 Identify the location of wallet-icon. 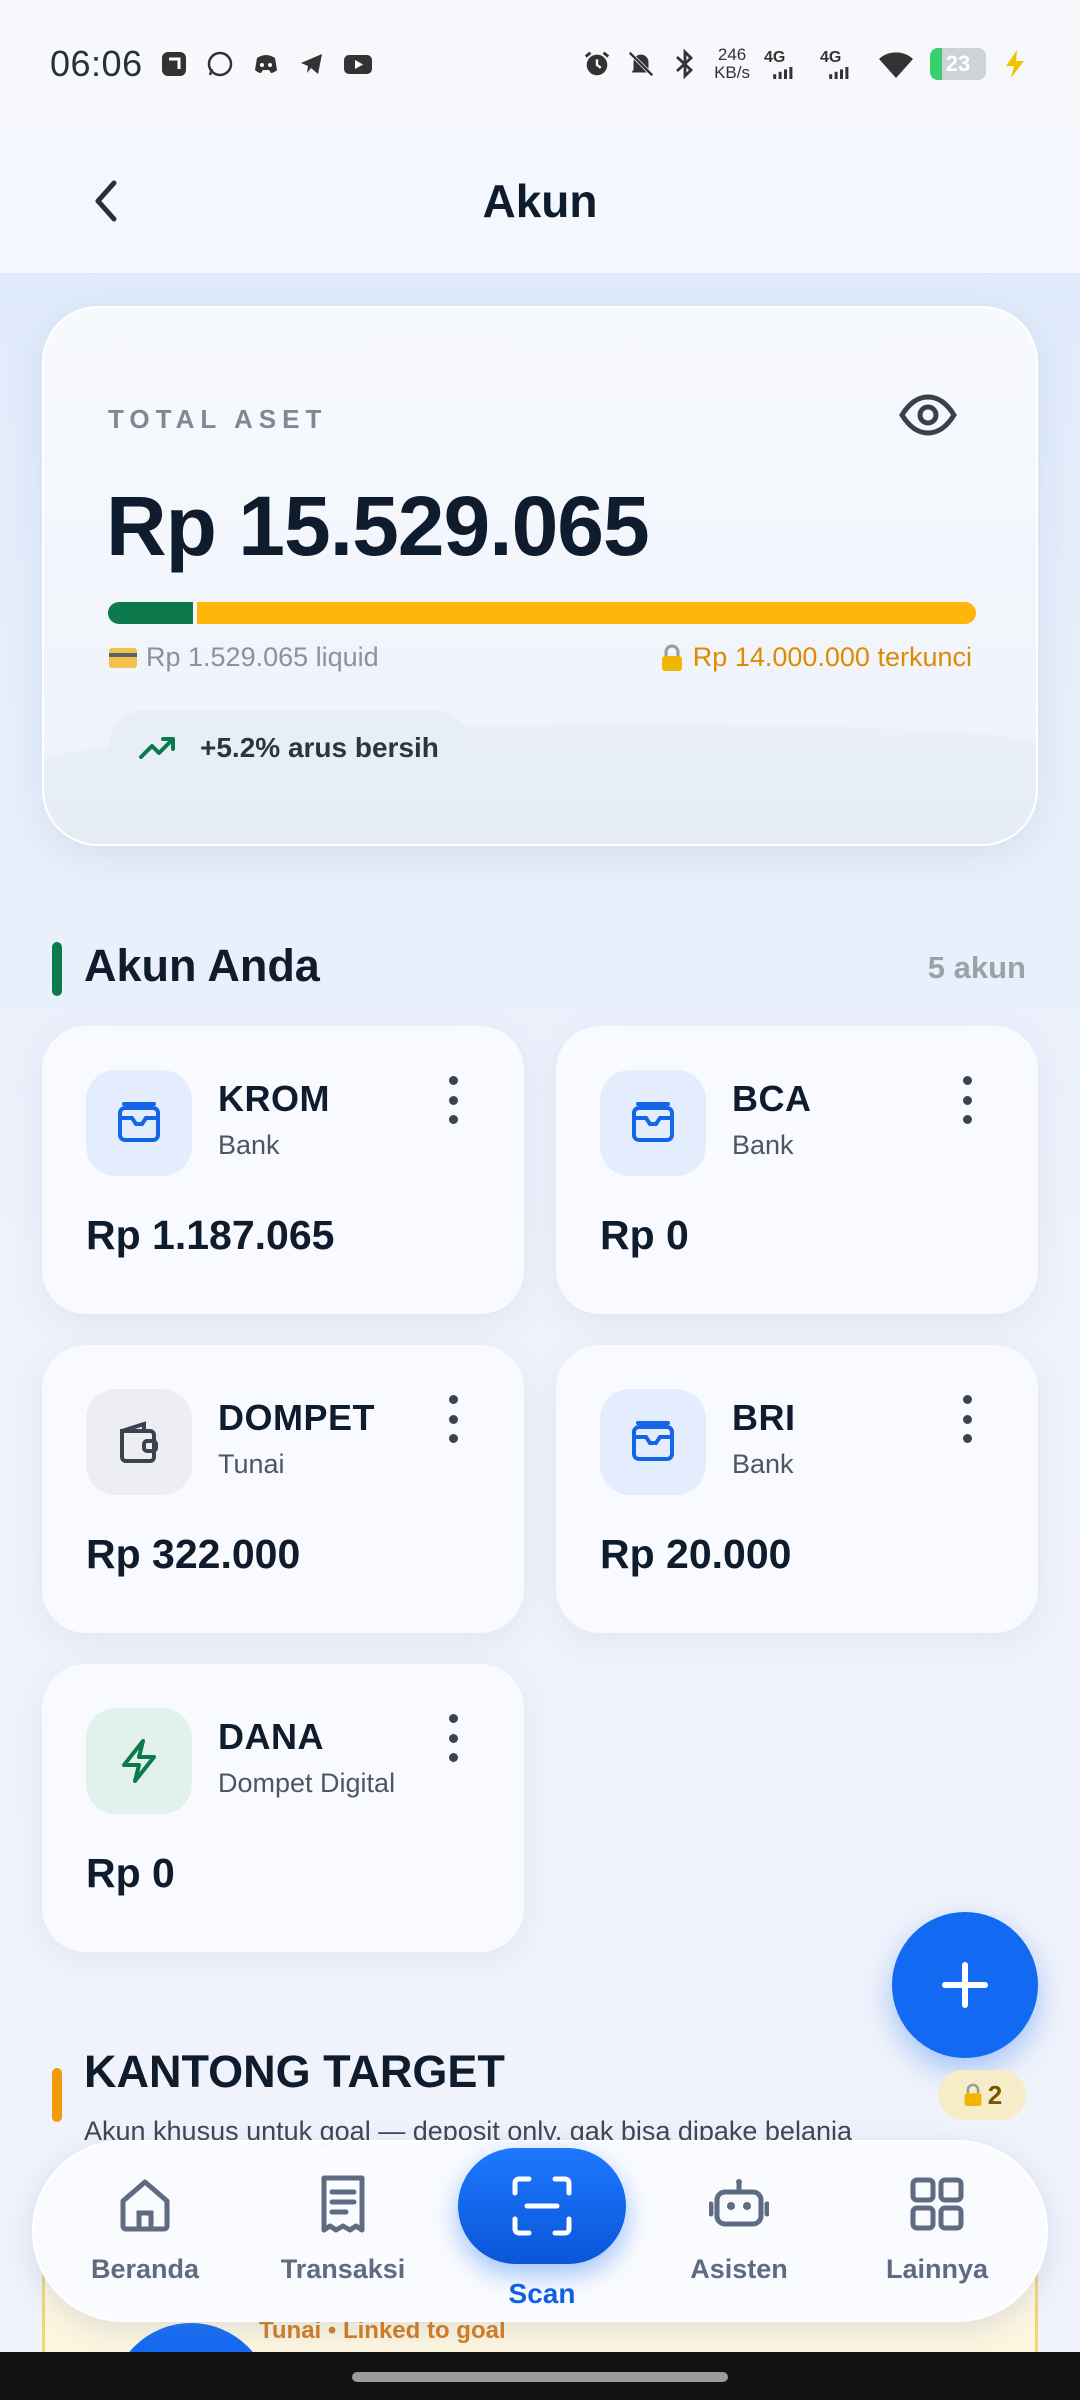
(139, 1442).